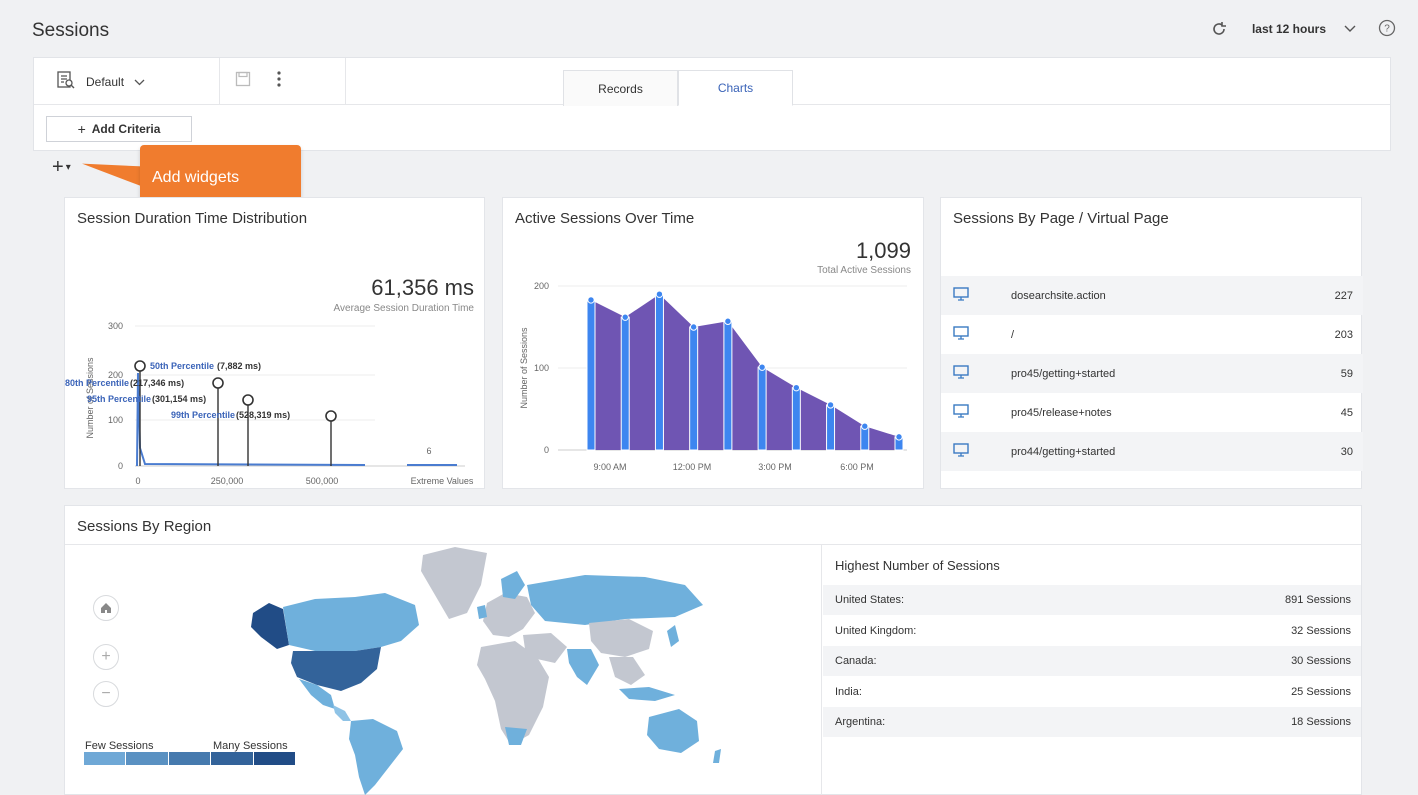 This screenshot has height=795, width=1418. What do you see at coordinates (58, 167) in the screenshot?
I see `plus-icon: +` at bounding box center [58, 167].